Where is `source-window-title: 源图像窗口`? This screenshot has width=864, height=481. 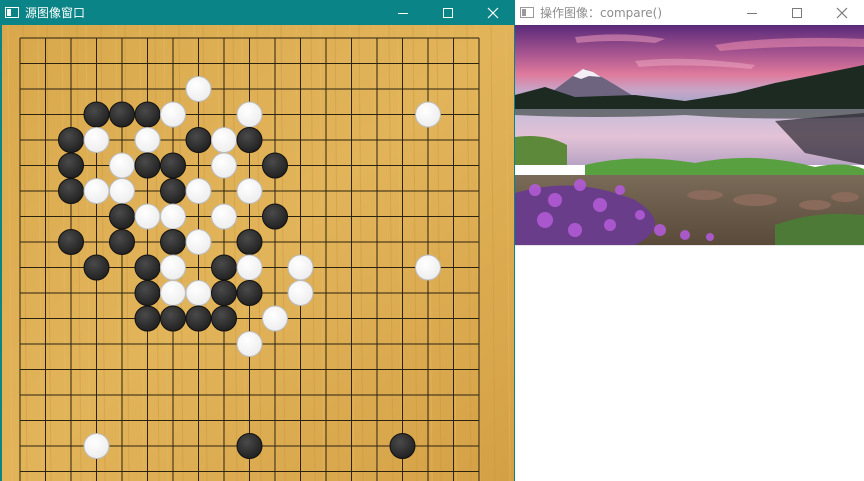
source-window-title: 源图像窗口 is located at coordinates (55, 13).